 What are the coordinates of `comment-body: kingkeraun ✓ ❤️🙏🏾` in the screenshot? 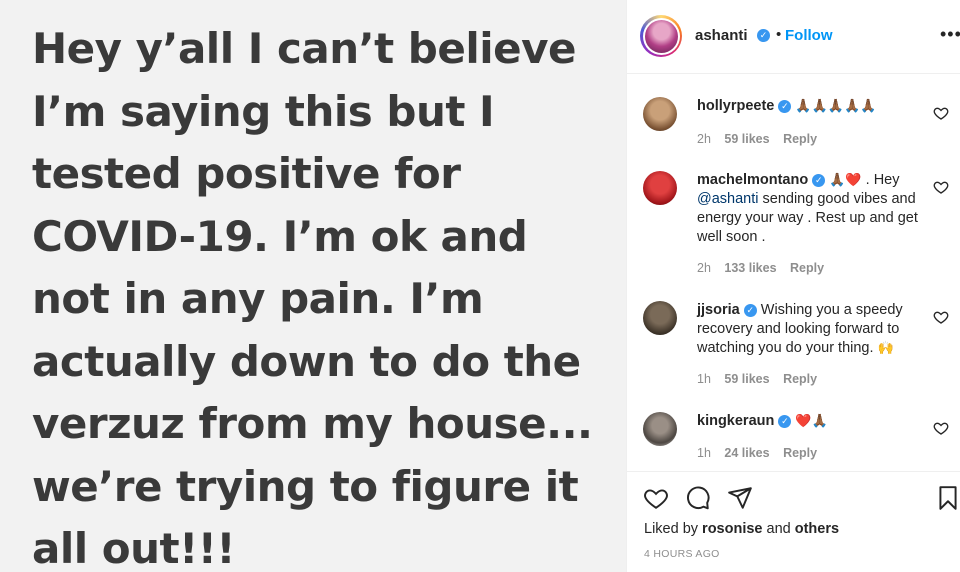 It's located at (811, 421).